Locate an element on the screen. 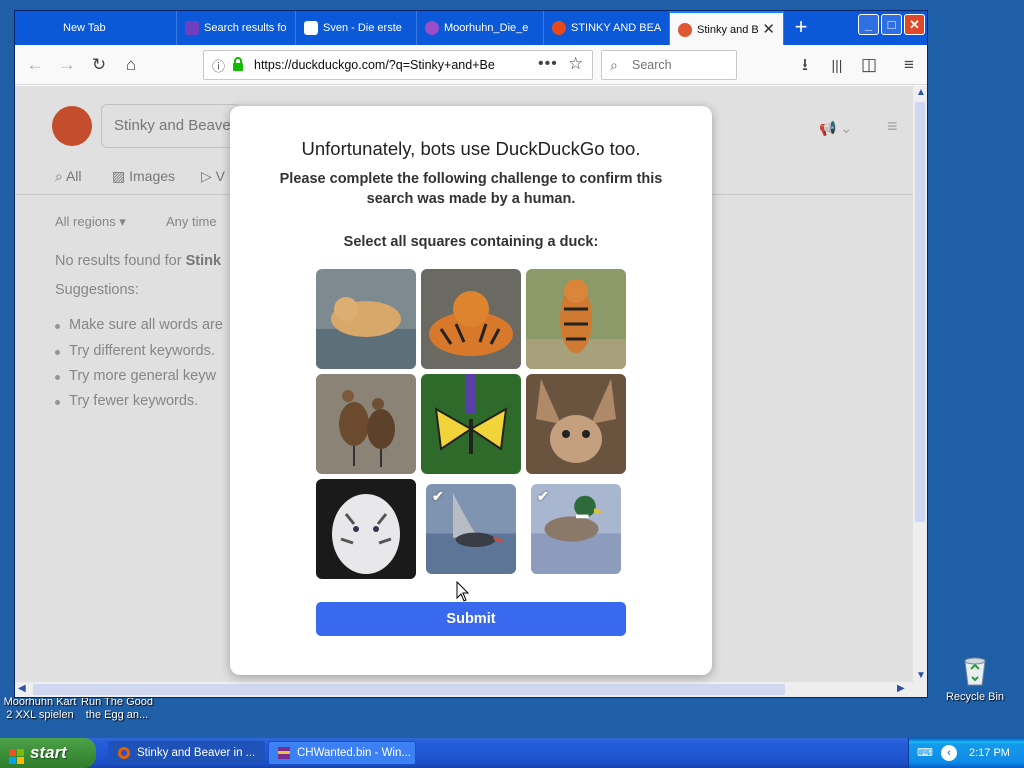 The image size is (1024, 768). window-controls: _ □ ✕ is located at coordinates (890, 24).